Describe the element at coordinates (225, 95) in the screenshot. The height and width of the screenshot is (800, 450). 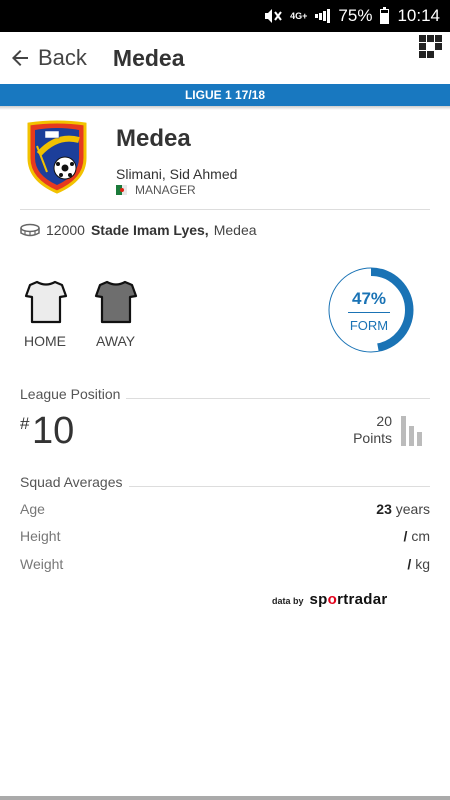
I see `league-banner: LIGUE 1 17/18` at that location.